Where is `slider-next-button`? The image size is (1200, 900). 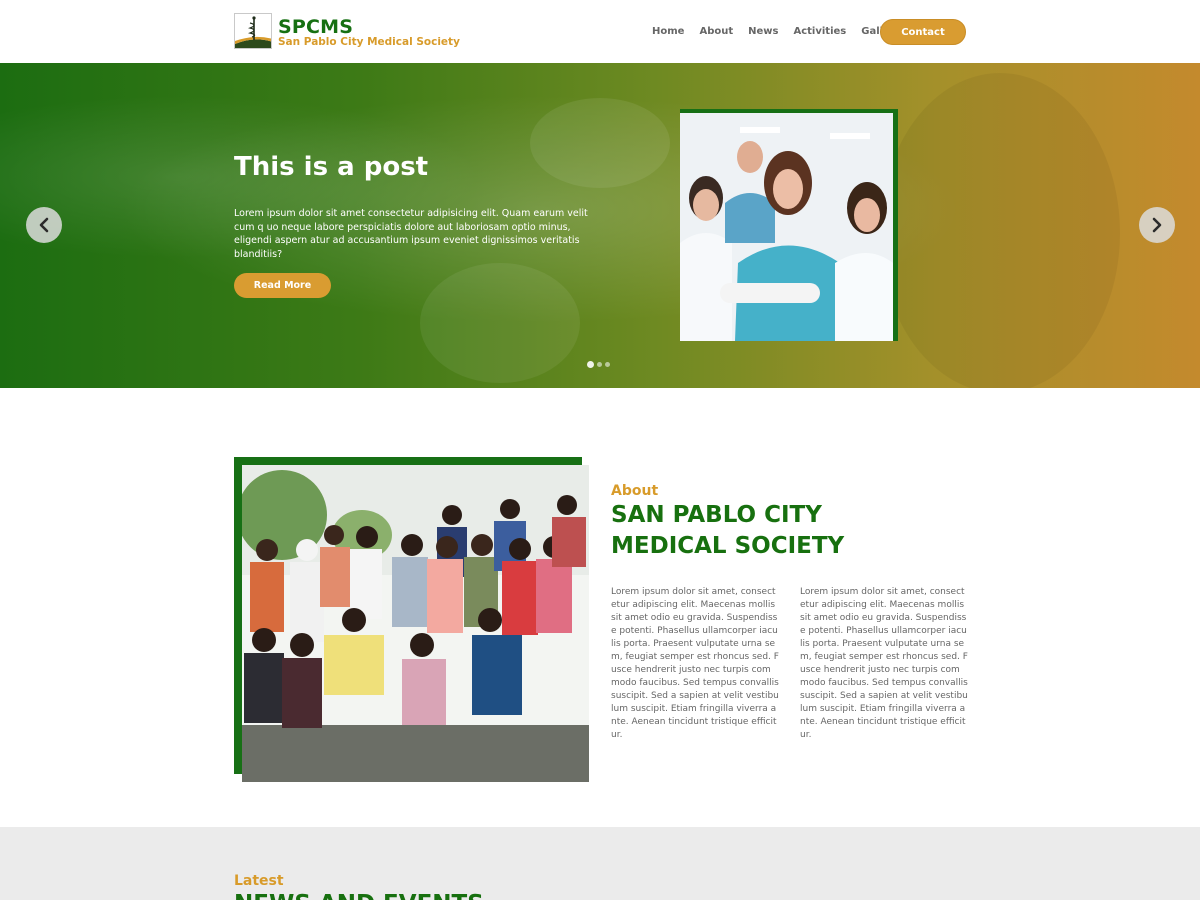 slider-next-button is located at coordinates (1157, 225).